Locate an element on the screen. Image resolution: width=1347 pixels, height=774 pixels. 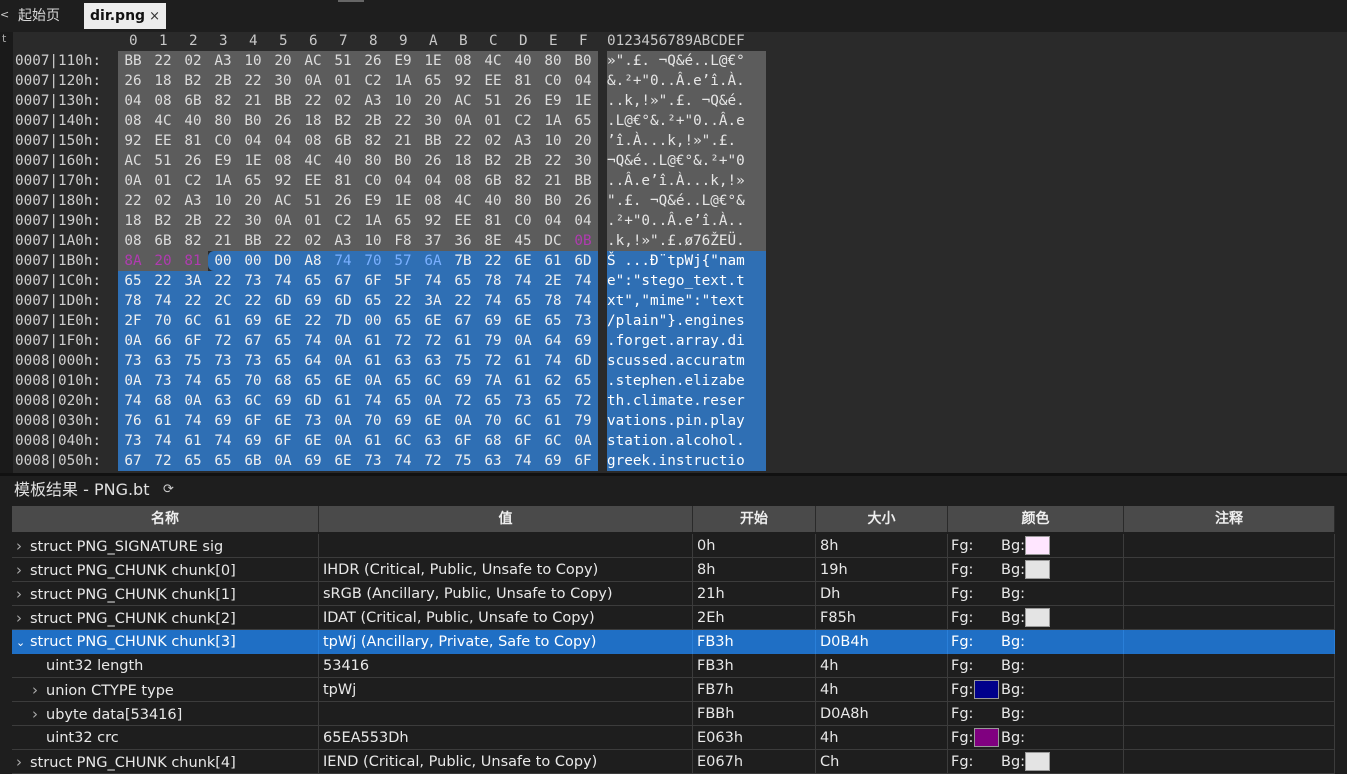
hex-byte: B0 is located at coordinates (553, 201).